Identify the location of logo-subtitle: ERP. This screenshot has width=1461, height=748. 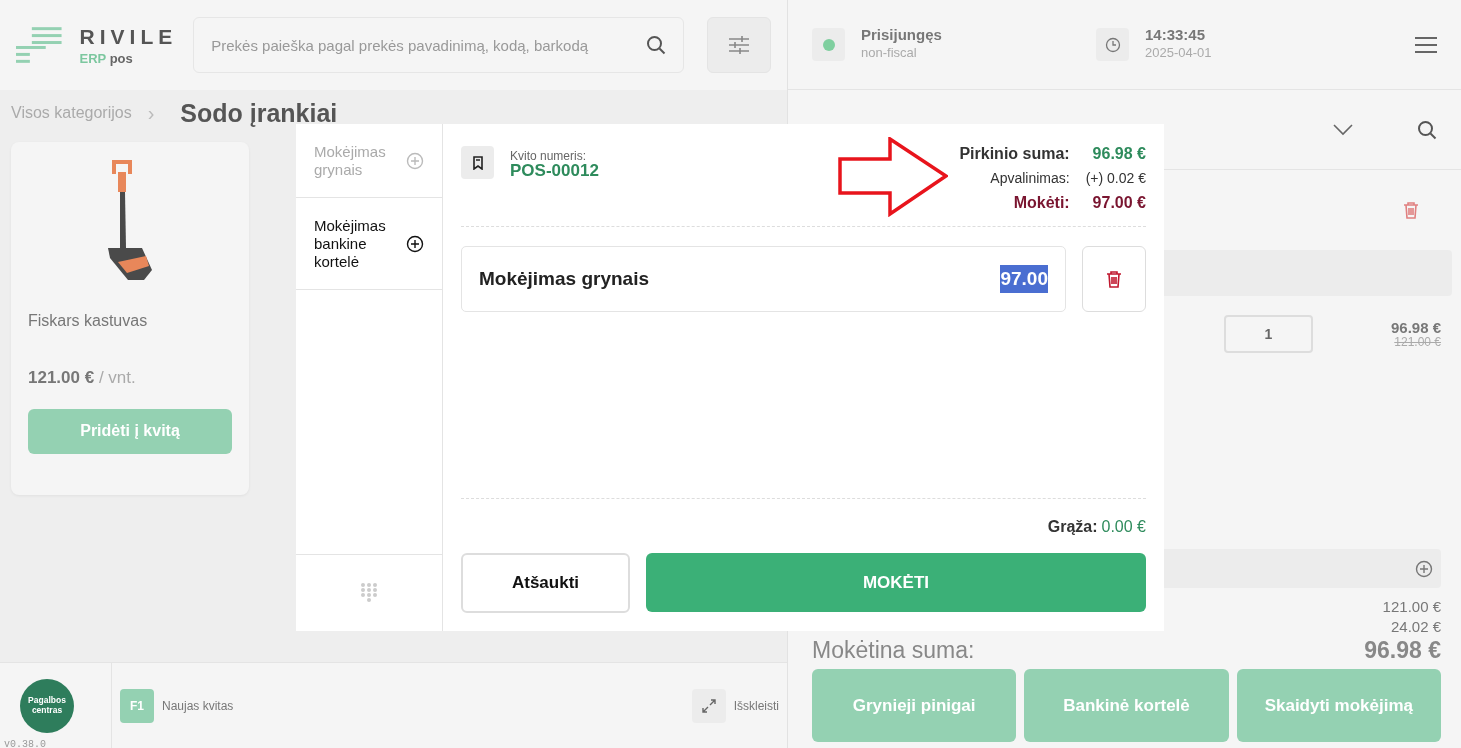
(93, 58).